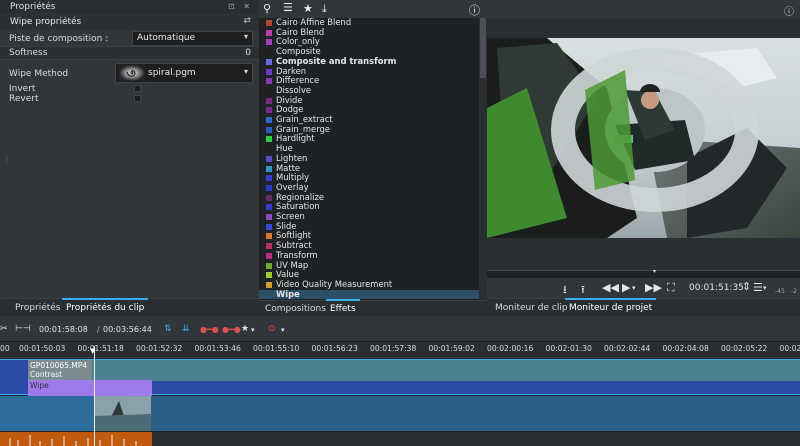  Describe the element at coordinates (451, 348) in the screenshot. I see `ruler-tick-label: 00:01:59:02` at that location.